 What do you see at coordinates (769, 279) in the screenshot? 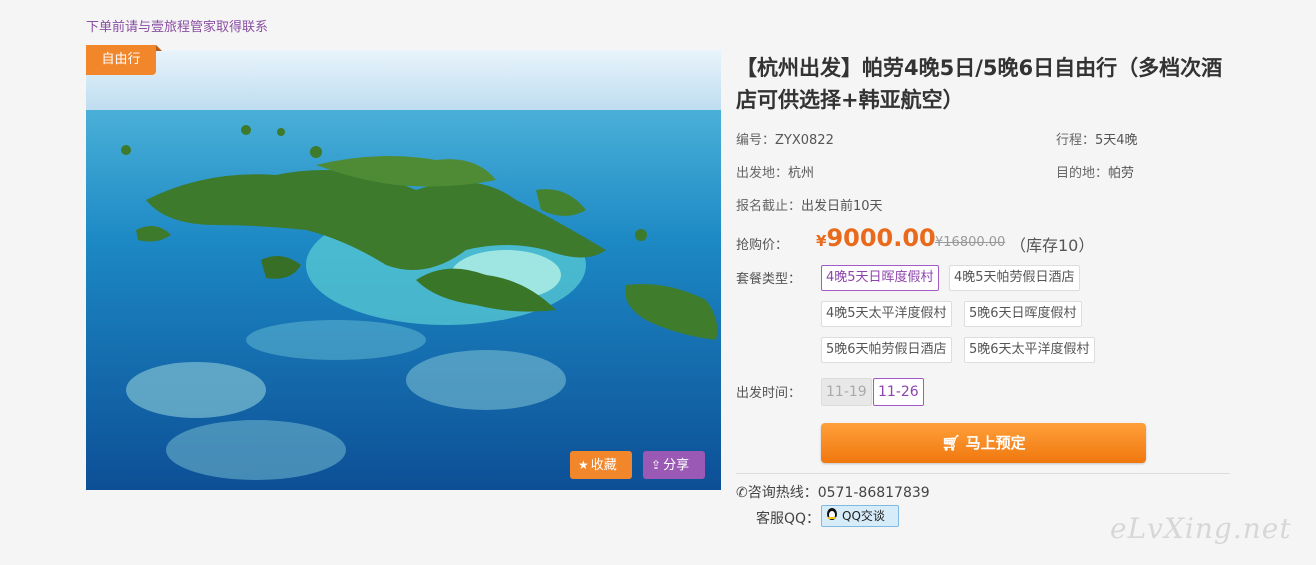
I see `package-label: 套餐类型：` at bounding box center [769, 279].